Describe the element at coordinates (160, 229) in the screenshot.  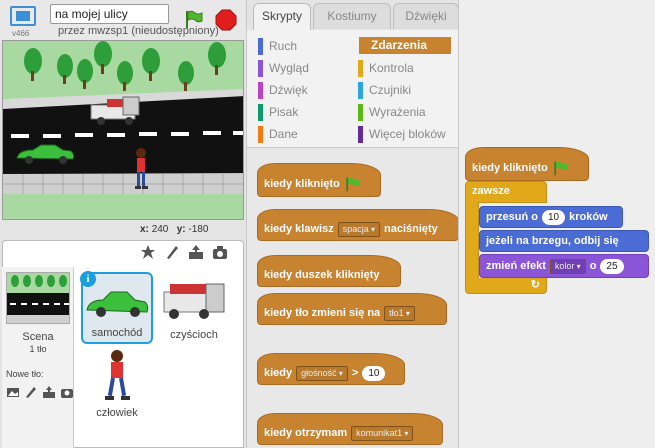
I see `x-value: 240` at that location.